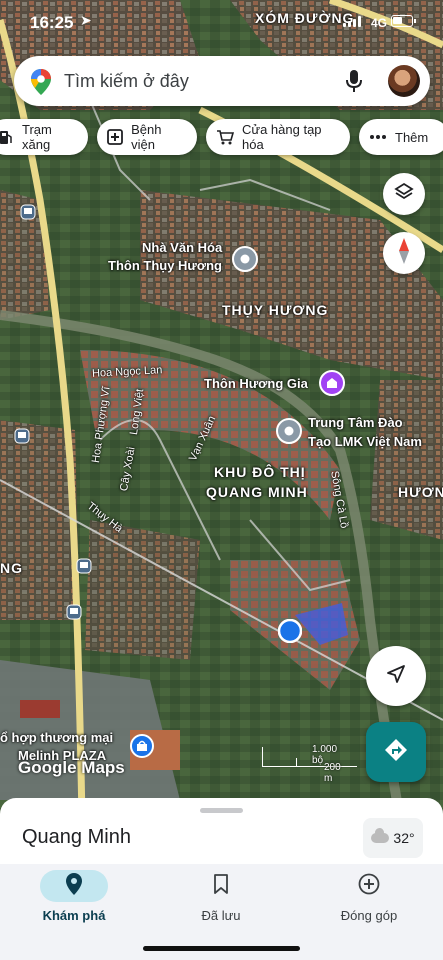 The height and width of the screenshot is (960, 443). What do you see at coordinates (352, 21) in the screenshot?
I see `signal-icon` at bounding box center [352, 21].